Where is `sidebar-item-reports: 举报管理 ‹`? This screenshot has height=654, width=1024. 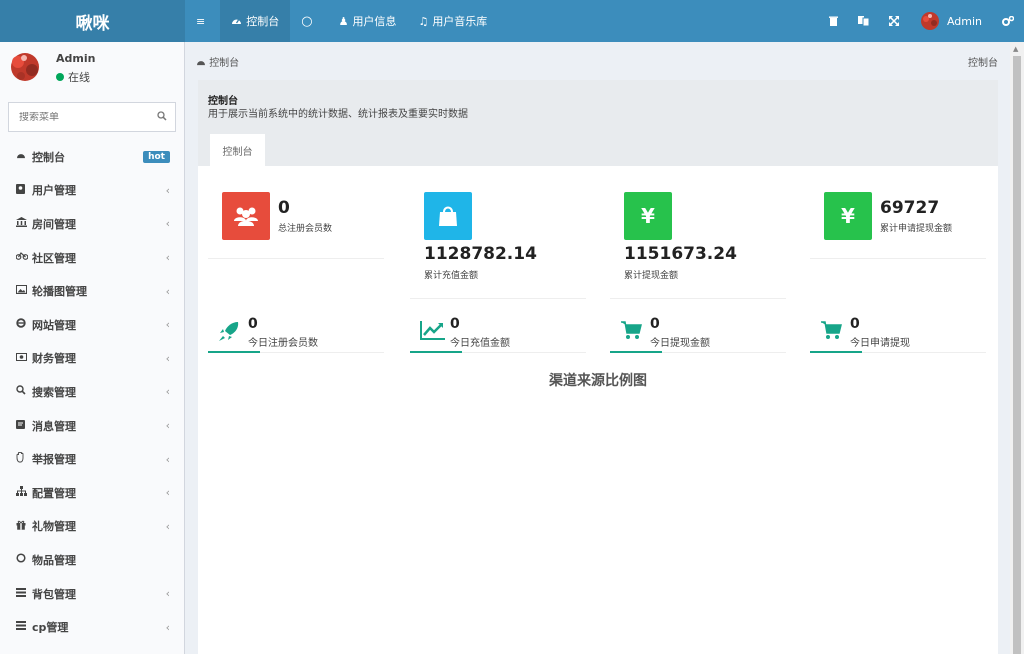
sidebar-item-reports: 举报管理 ‹ is located at coordinates (92, 459).